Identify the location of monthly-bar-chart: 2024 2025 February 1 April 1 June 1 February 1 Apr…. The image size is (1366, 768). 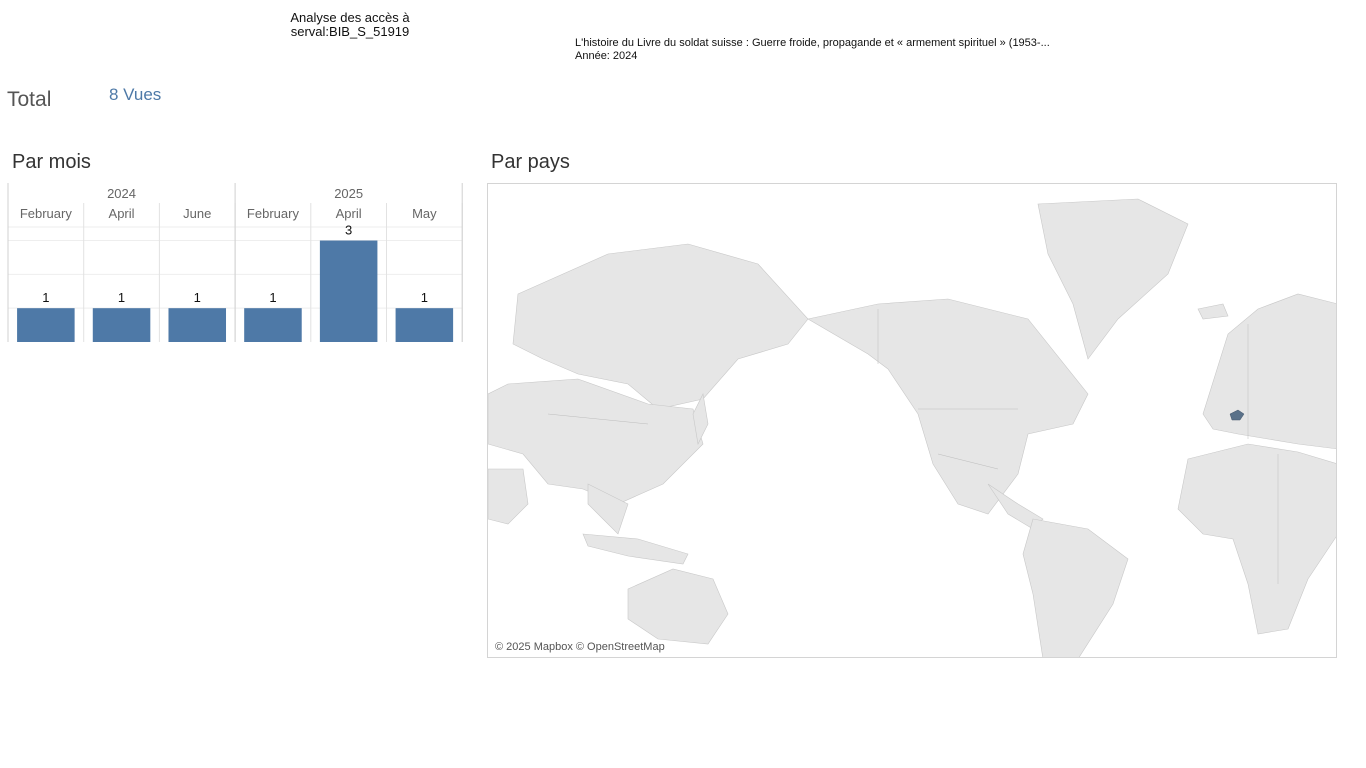
(235, 262).